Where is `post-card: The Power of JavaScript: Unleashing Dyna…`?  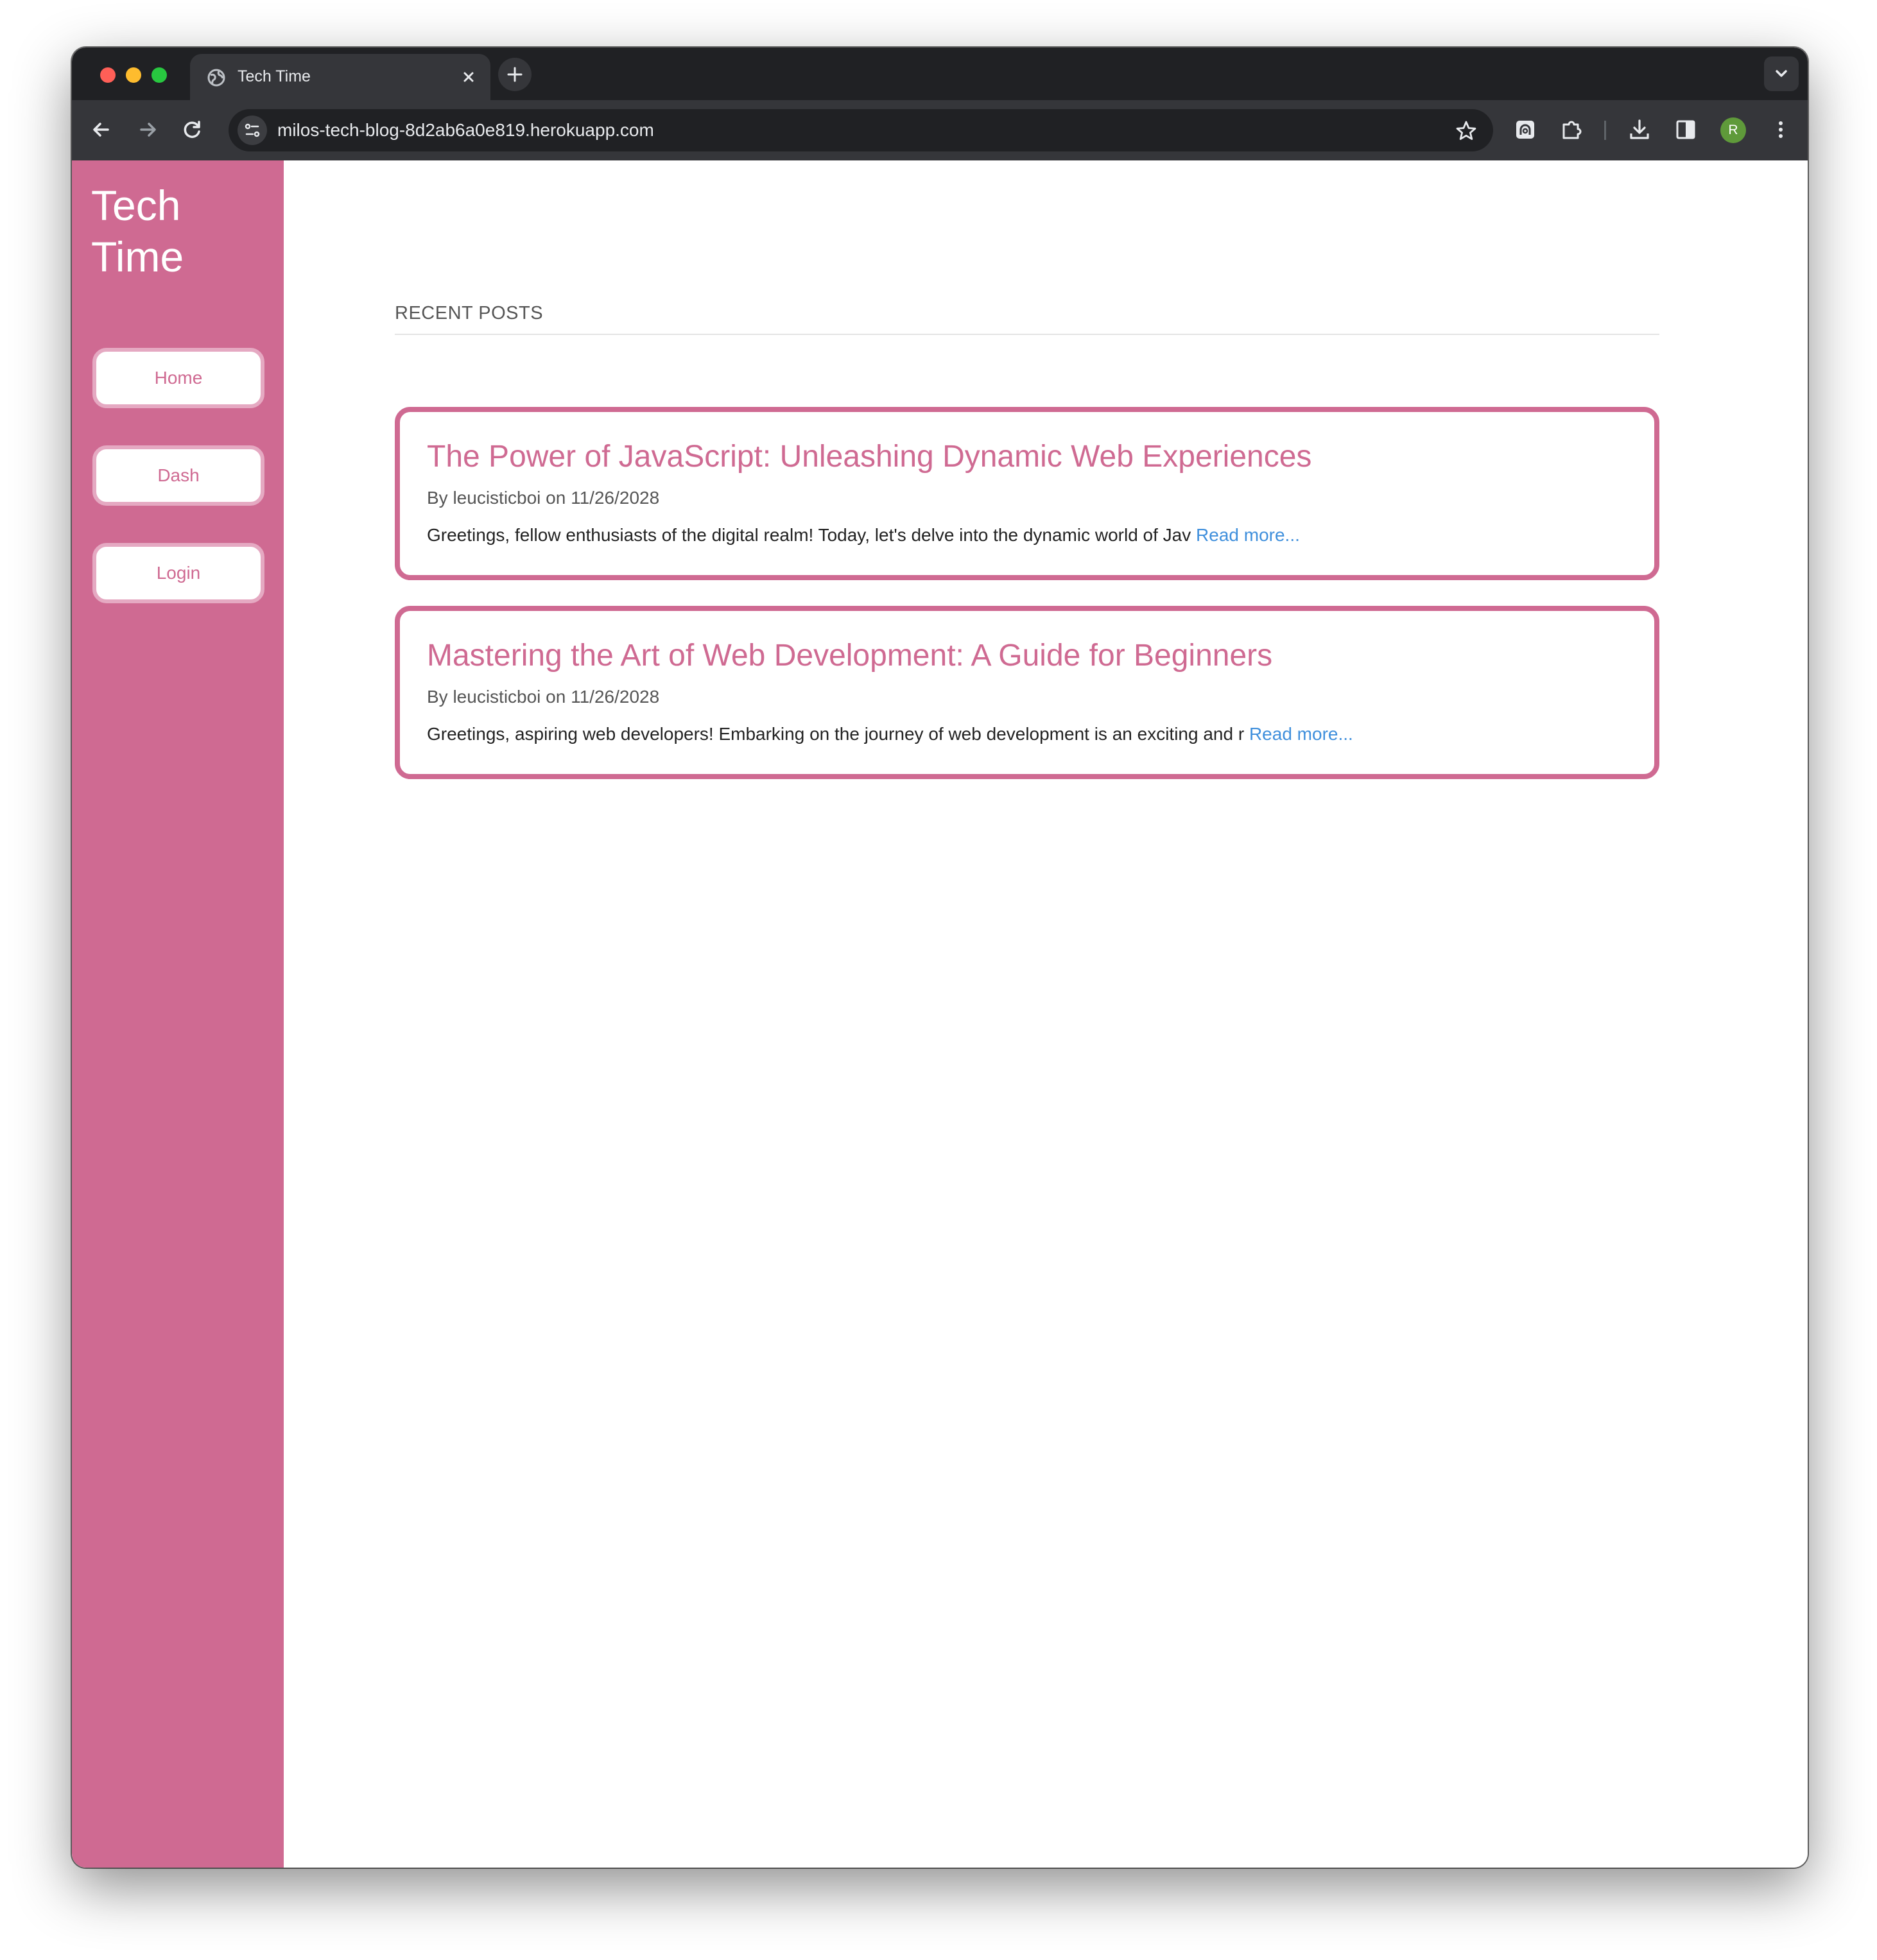 post-card: The Power of JavaScript: Unleashing Dyna… is located at coordinates (1027, 494).